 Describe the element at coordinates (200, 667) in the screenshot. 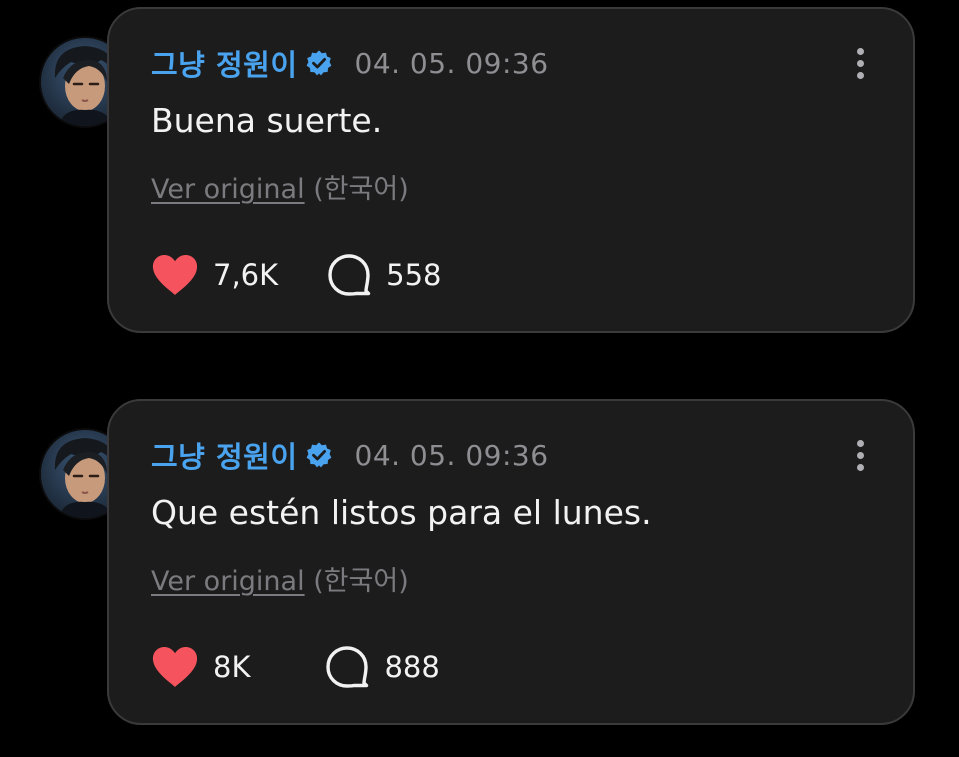

I see `like-button: 8K` at that location.